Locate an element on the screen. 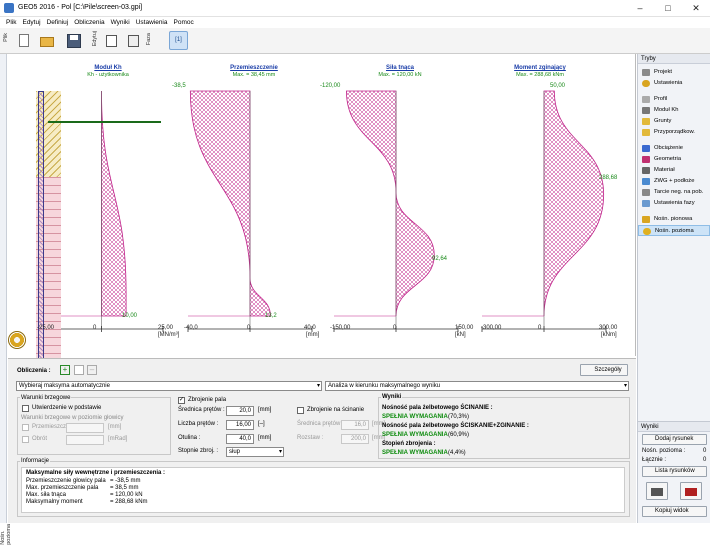 This screenshot has height=545, width=710. nav-zwg-podloze: ZWG + podłoże is located at coordinates (674, 181).